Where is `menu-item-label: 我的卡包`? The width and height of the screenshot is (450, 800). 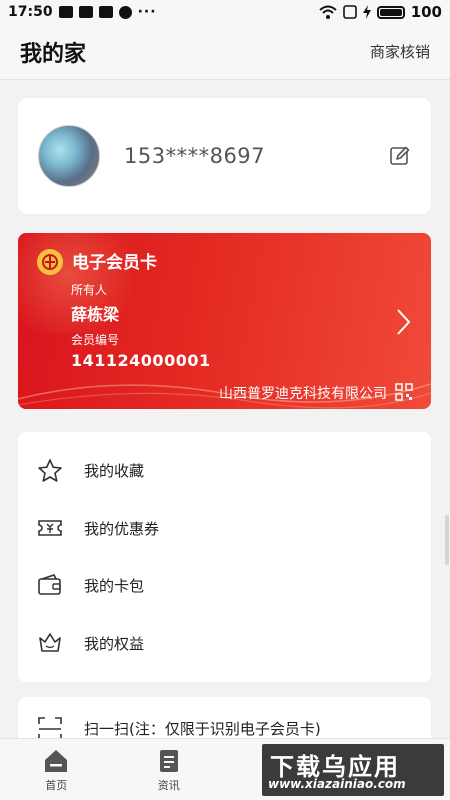 menu-item-label: 我的卡包 is located at coordinates (114, 586).